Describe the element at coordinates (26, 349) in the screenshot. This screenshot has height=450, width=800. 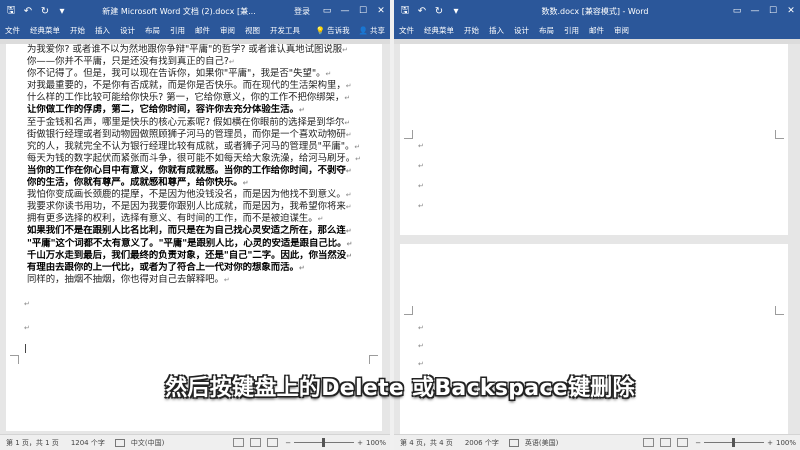
I see `text-cursor: |` at that location.